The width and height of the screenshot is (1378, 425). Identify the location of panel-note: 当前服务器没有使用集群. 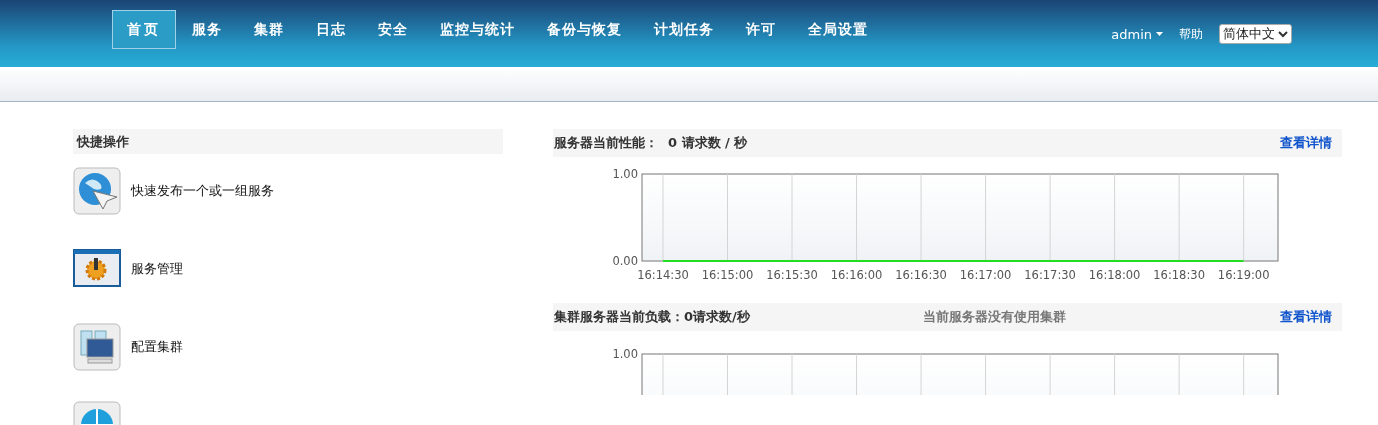
(995, 317).